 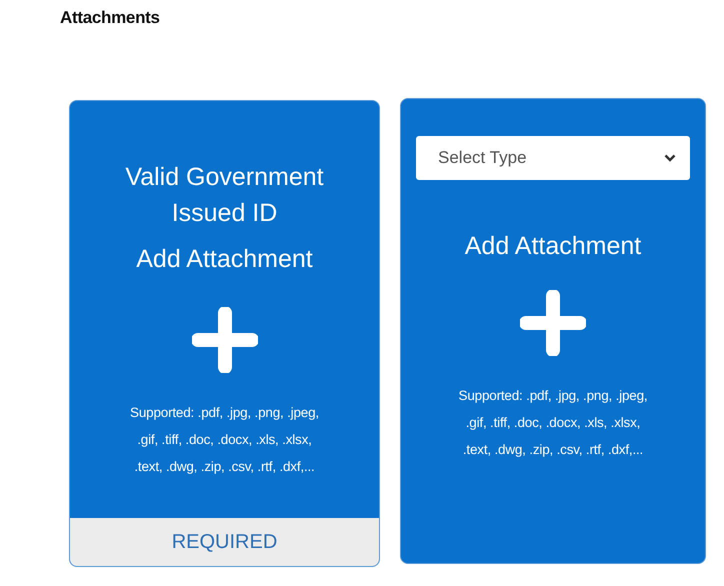 What do you see at coordinates (224, 195) in the screenshot?
I see `document-title: Valid Government Issued ID` at bounding box center [224, 195].